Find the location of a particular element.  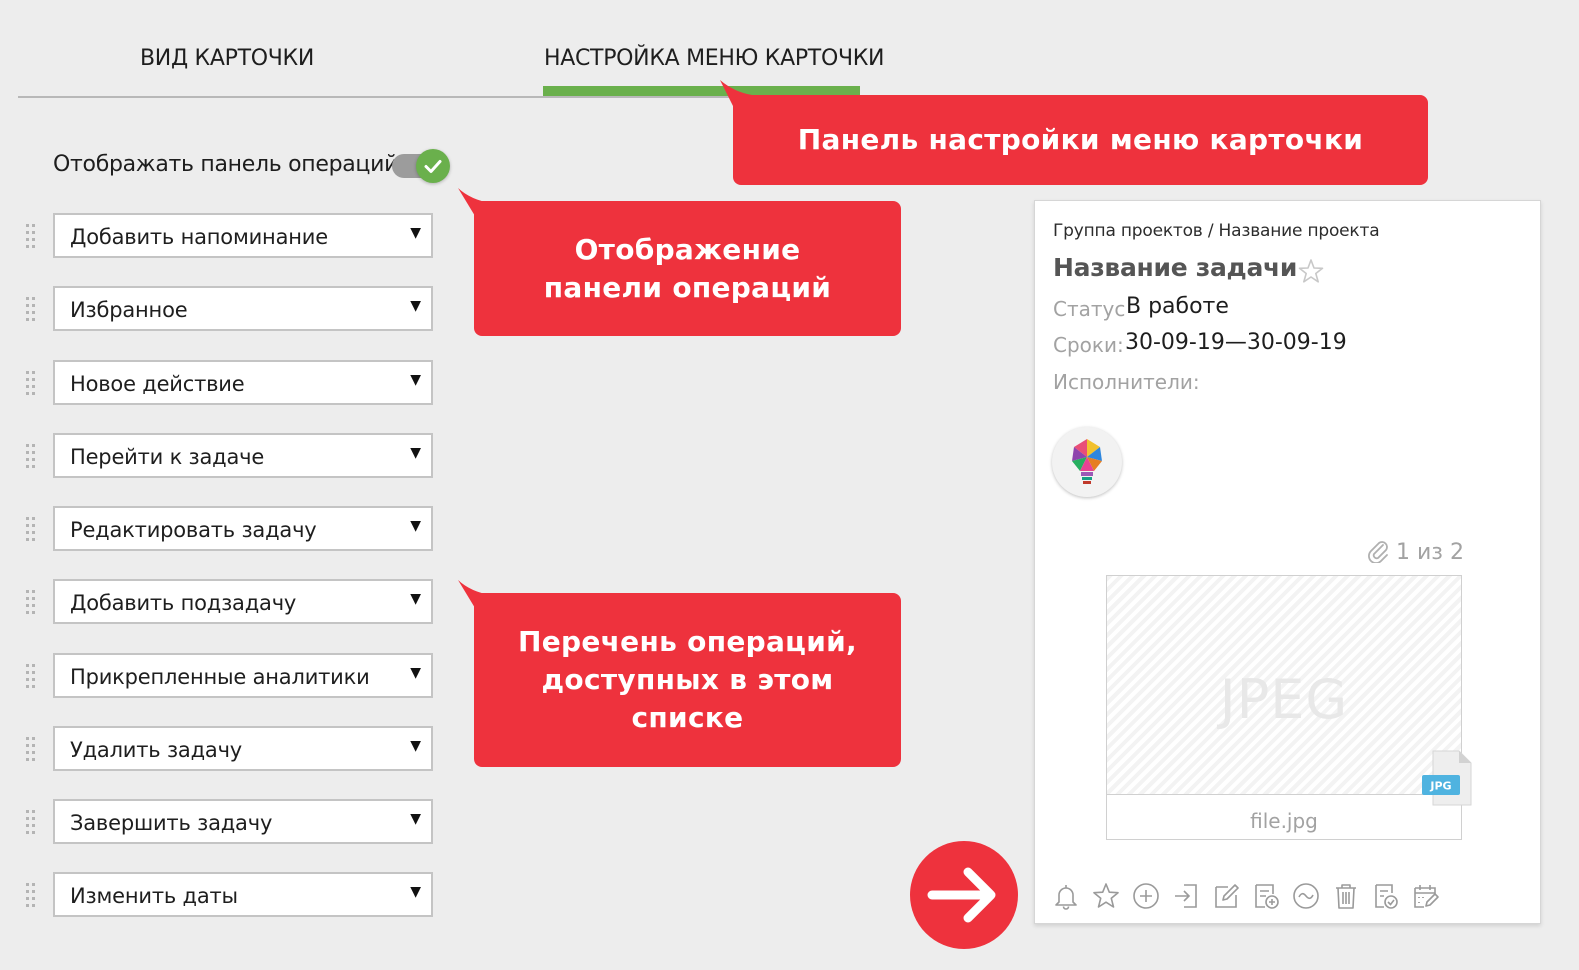

operation-select: Прикрепленные аналитики ▼ is located at coordinates (243, 675).